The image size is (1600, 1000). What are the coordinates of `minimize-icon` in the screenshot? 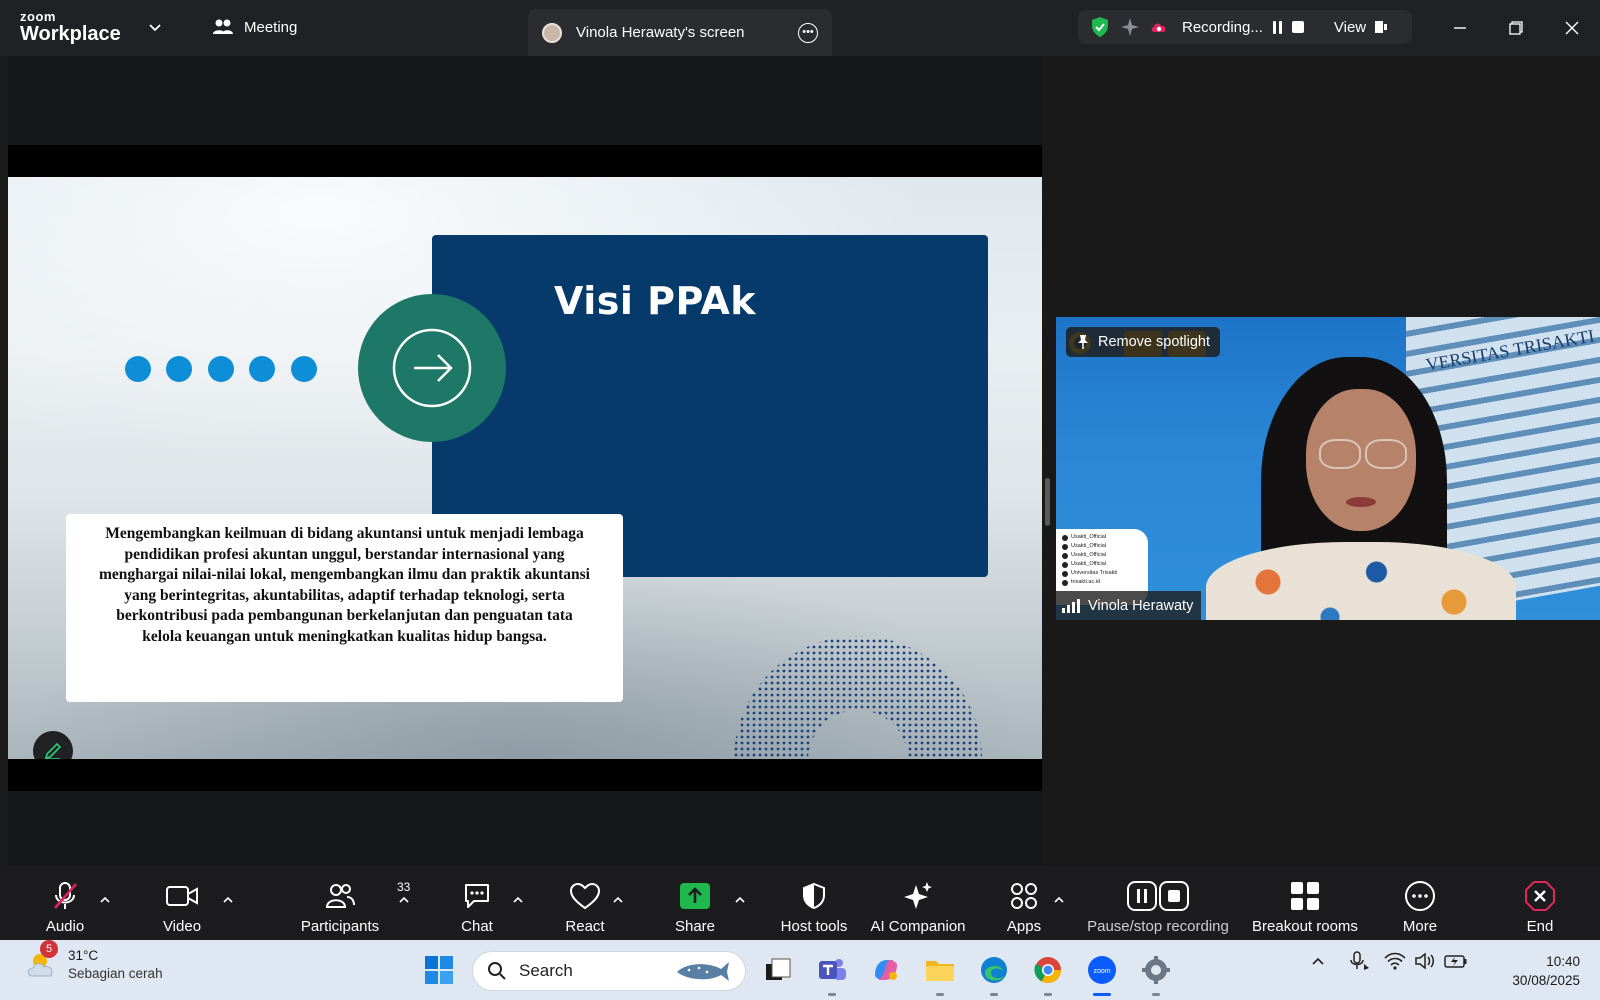 It's located at (1460, 28).